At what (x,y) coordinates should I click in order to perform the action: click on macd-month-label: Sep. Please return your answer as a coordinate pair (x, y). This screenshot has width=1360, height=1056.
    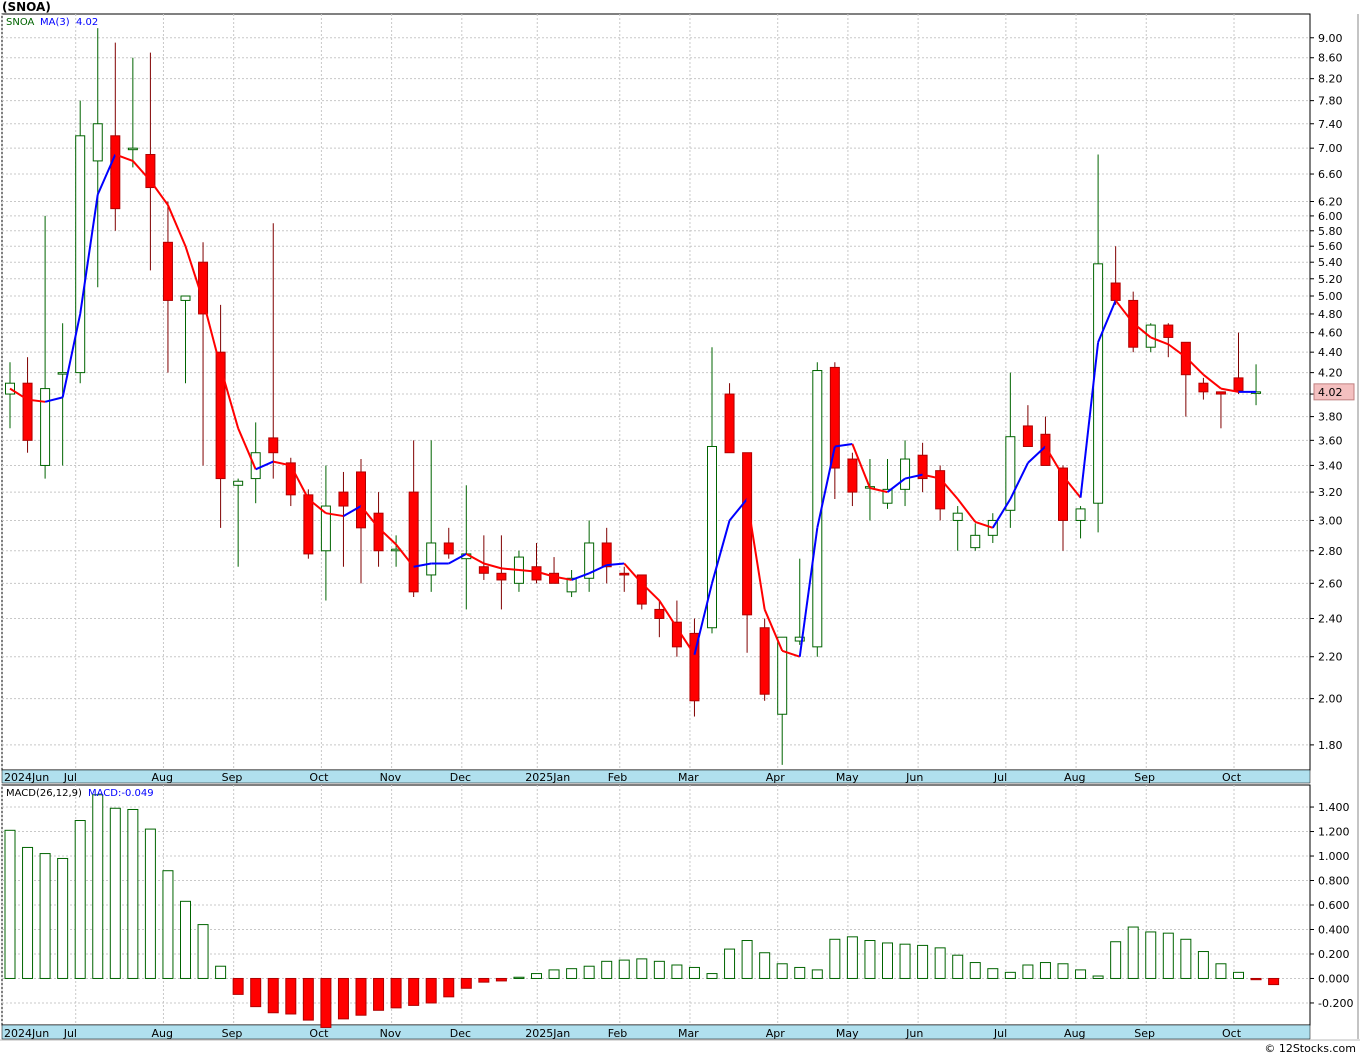
    Looking at the image, I should click on (1144, 1033).